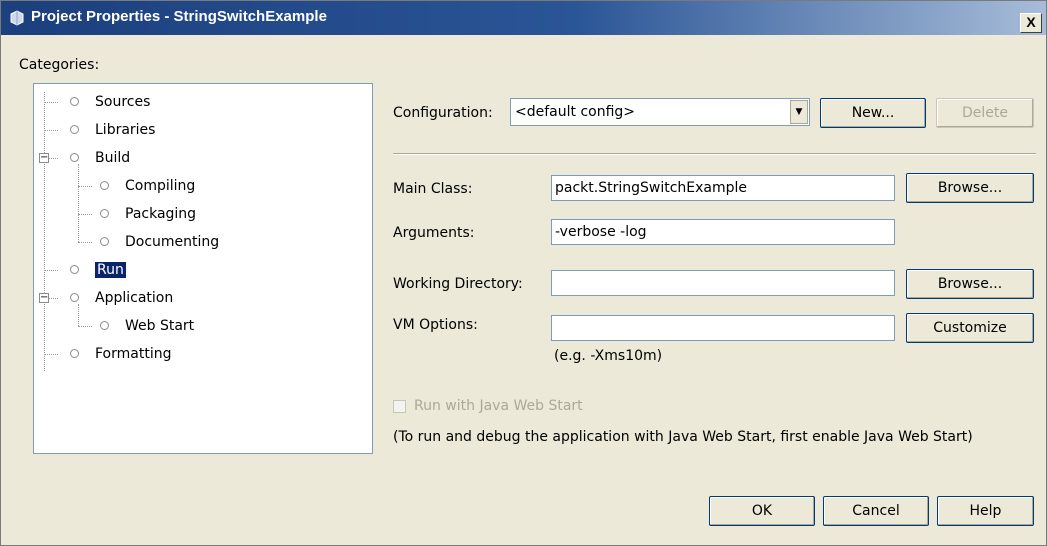 The height and width of the screenshot is (546, 1047). I want to click on vm-options-input, so click(723, 328).